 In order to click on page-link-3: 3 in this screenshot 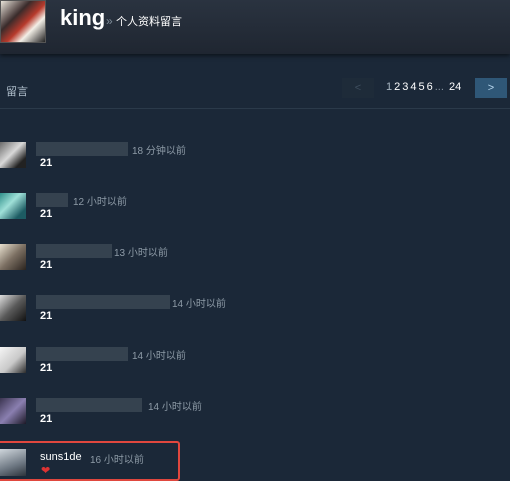, I will do `click(405, 87)`.